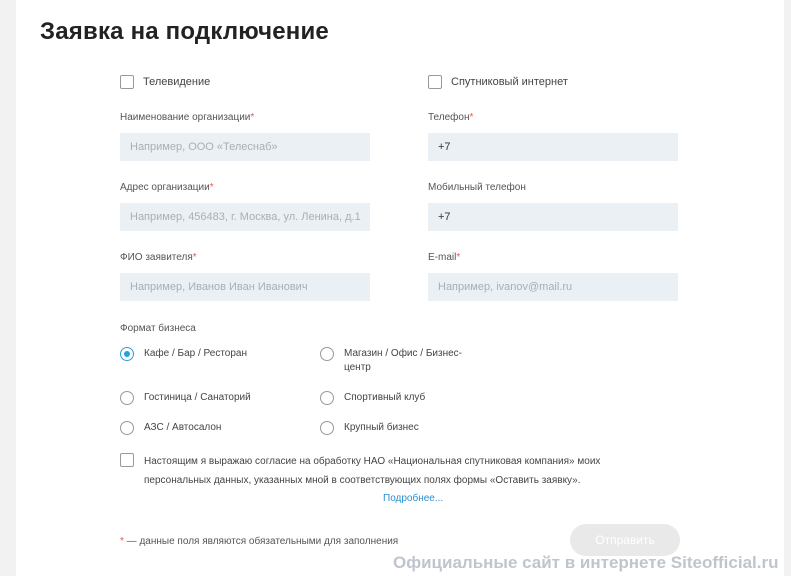 This screenshot has height=576, width=791. What do you see at coordinates (327, 428) in the screenshot?
I see `radio-large-business-dot` at bounding box center [327, 428].